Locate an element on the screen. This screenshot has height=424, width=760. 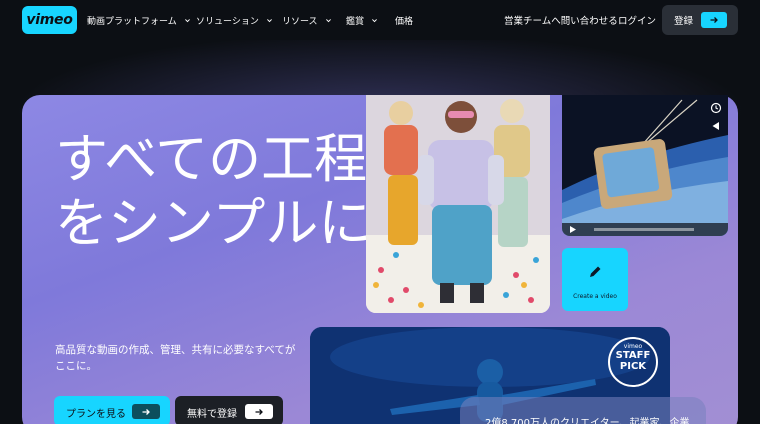
nav-item-video-platform: 動画プラットフォーム is located at coordinates (139, 20).